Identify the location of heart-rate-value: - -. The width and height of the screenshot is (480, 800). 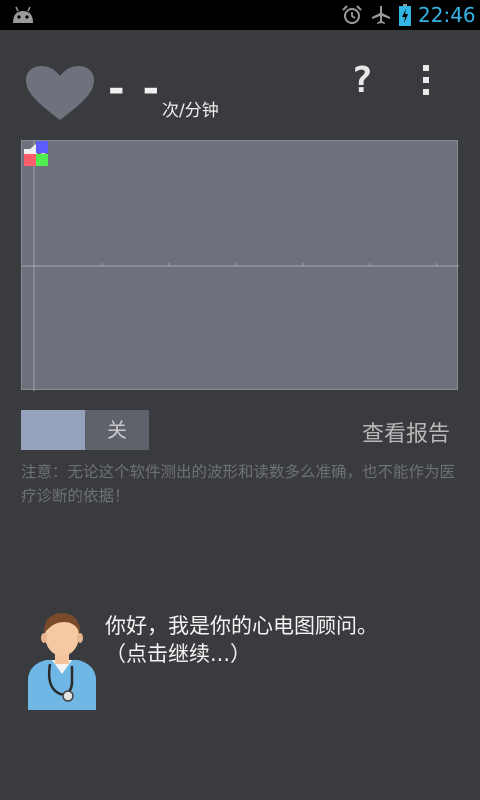
(135, 89).